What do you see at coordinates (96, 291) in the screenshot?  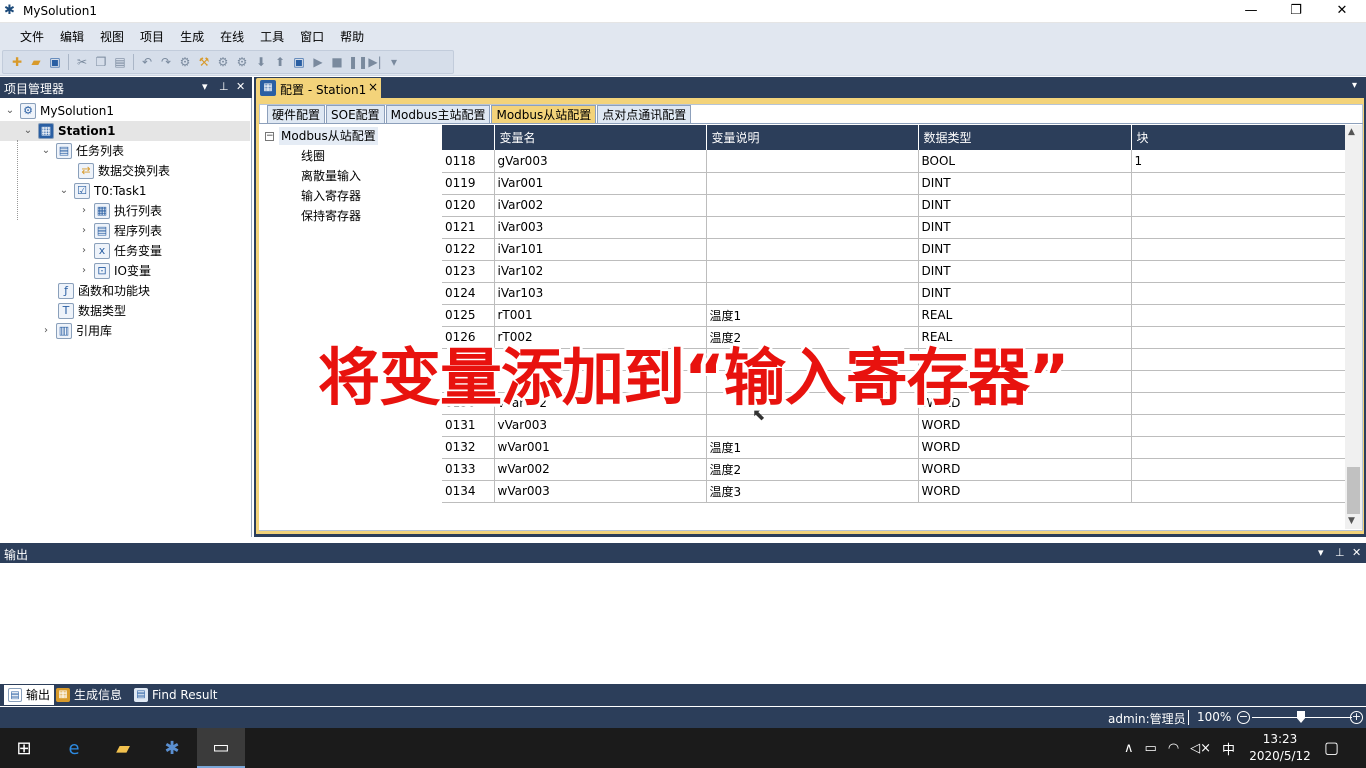 I see `tree-node-functions: ƒ 函数和功能块` at bounding box center [96, 291].